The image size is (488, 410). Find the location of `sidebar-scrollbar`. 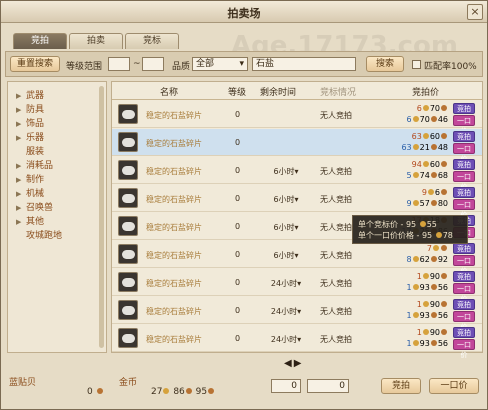

sidebar-scrollbar is located at coordinates (101, 217).